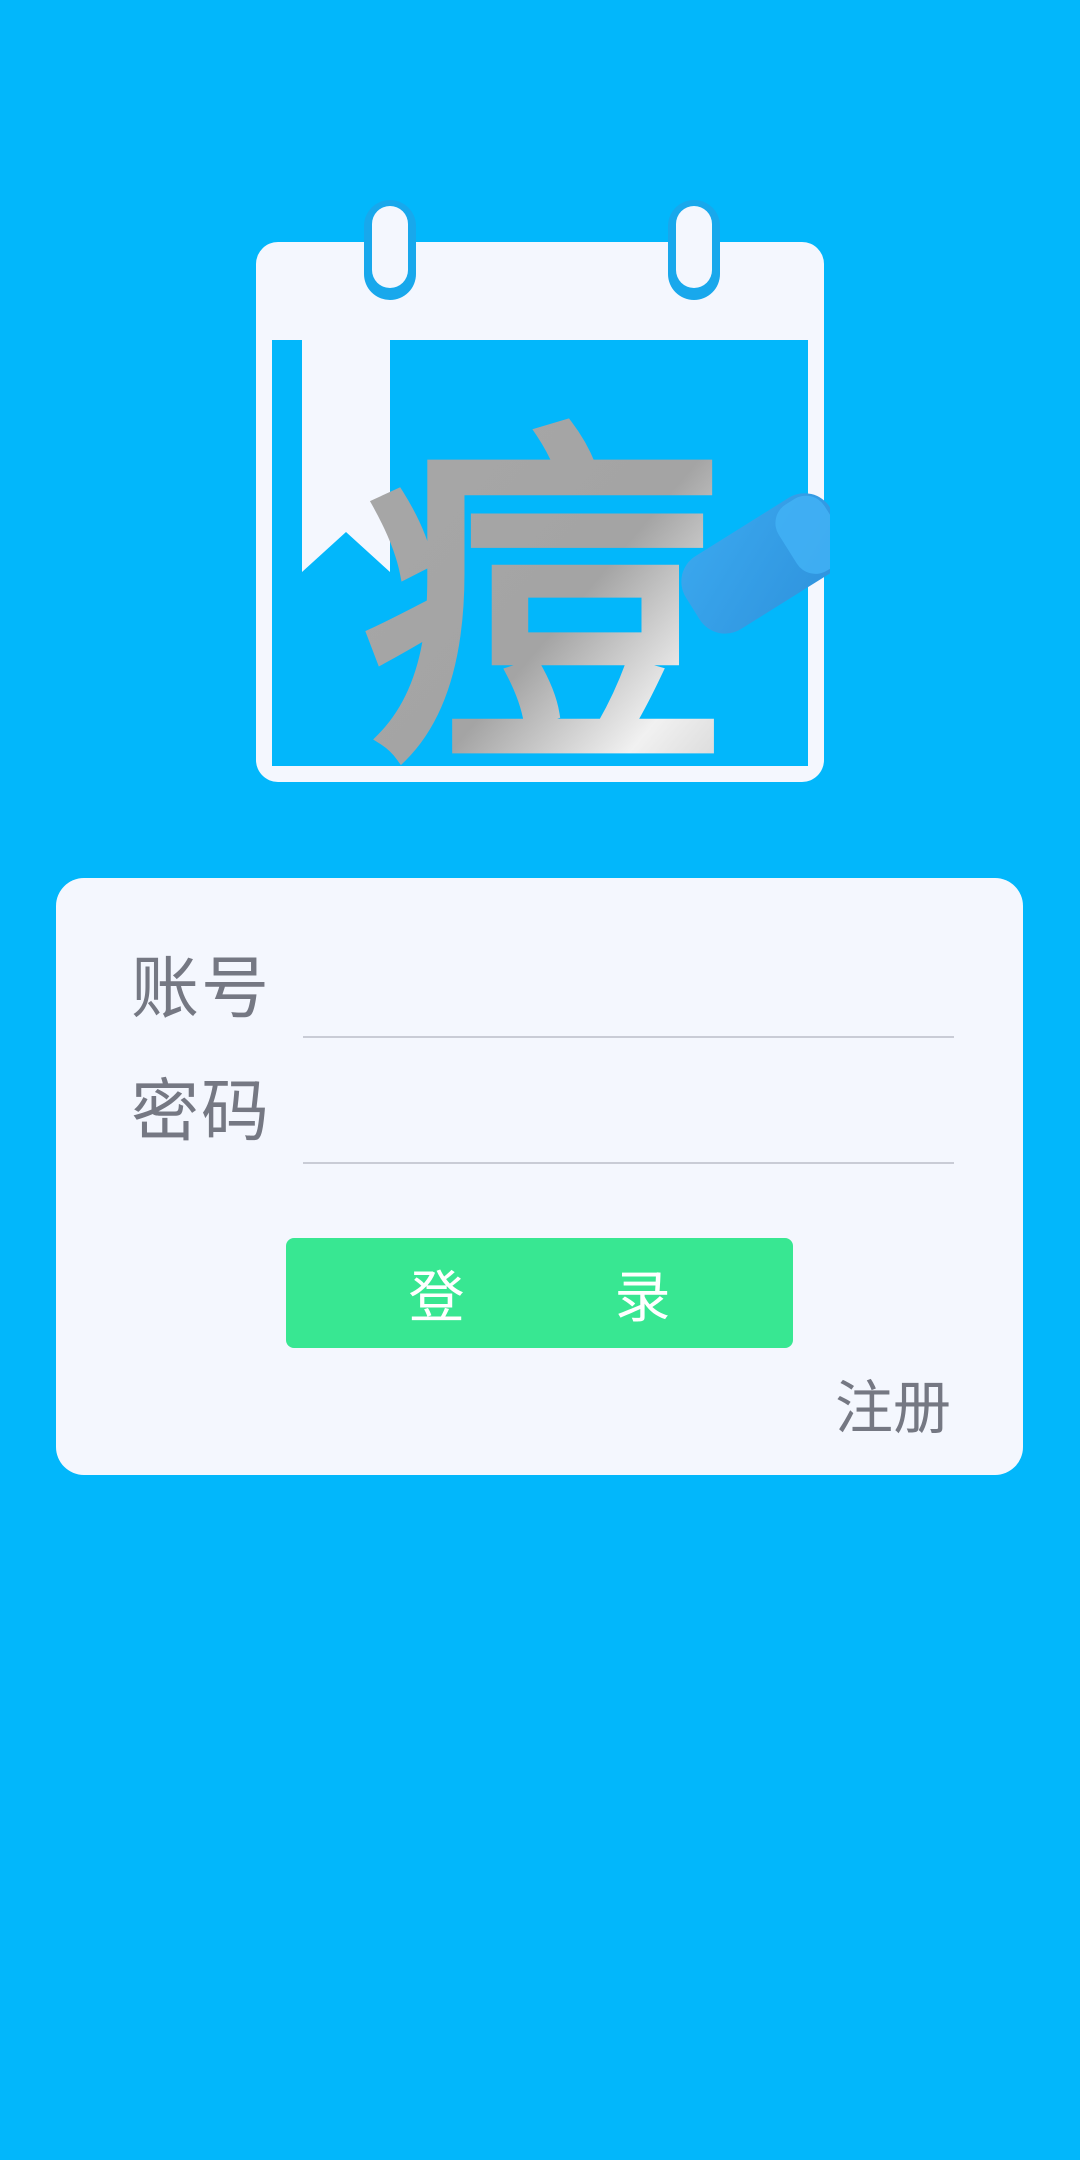 The image size is (1080, 2160). I want to click on app-logo-calendar-icon: 痘, so click(543, 495).